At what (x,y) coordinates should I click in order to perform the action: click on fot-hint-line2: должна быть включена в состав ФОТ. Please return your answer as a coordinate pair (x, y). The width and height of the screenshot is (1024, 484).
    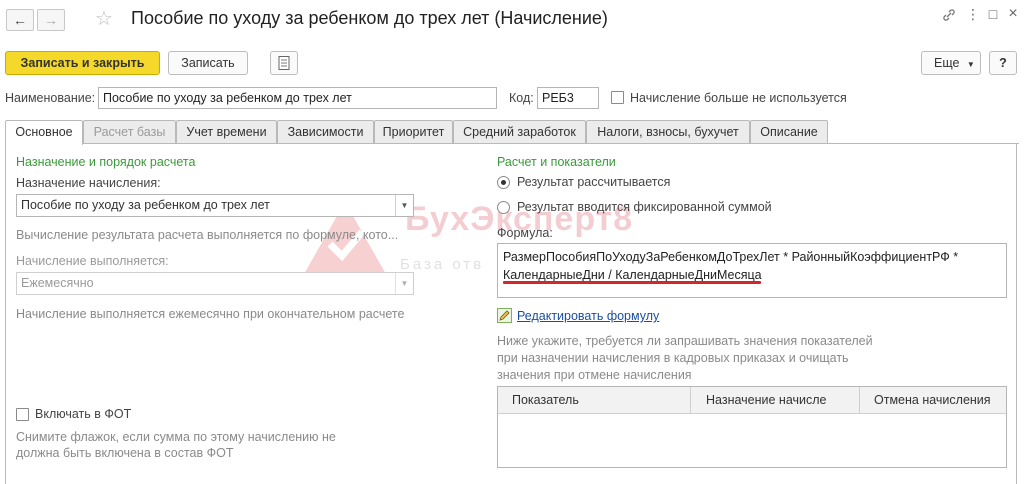
    Looking at the image, I should click on (125, 453).